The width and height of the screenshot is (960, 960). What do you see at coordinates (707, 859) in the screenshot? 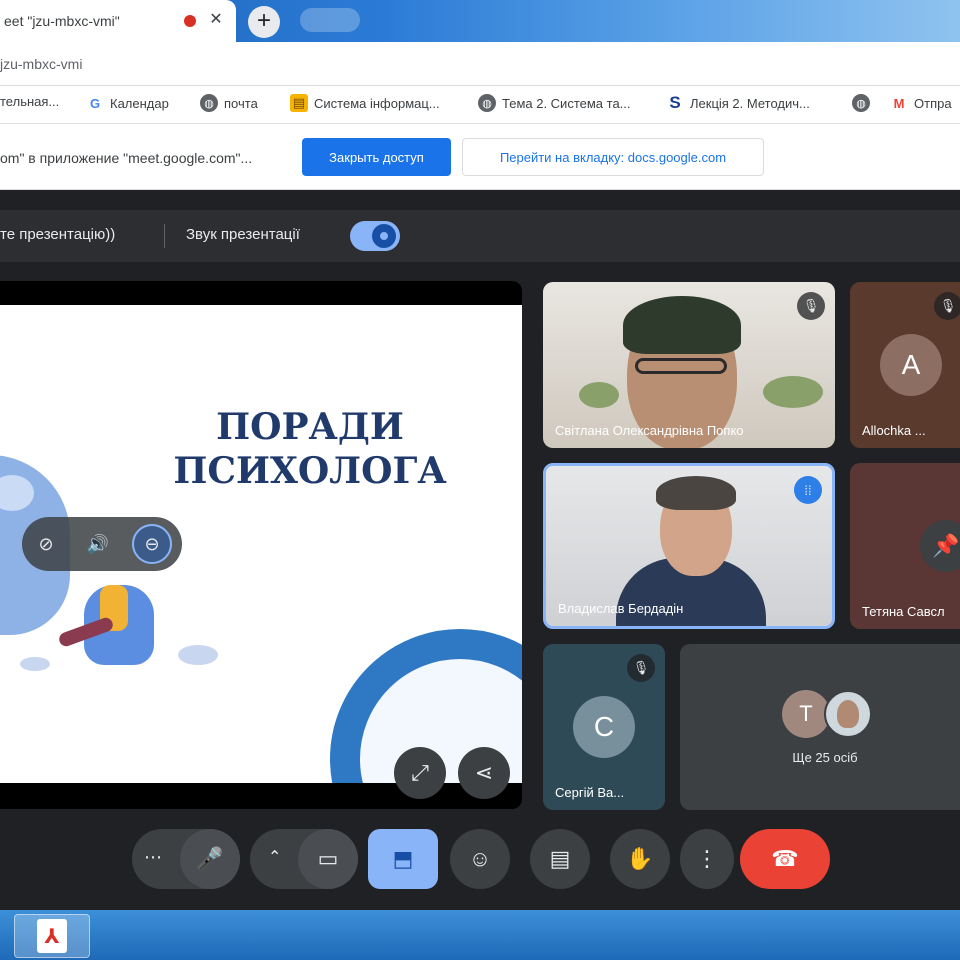
I see `more-options-button: ⋮` at bounding box center [707, 859].